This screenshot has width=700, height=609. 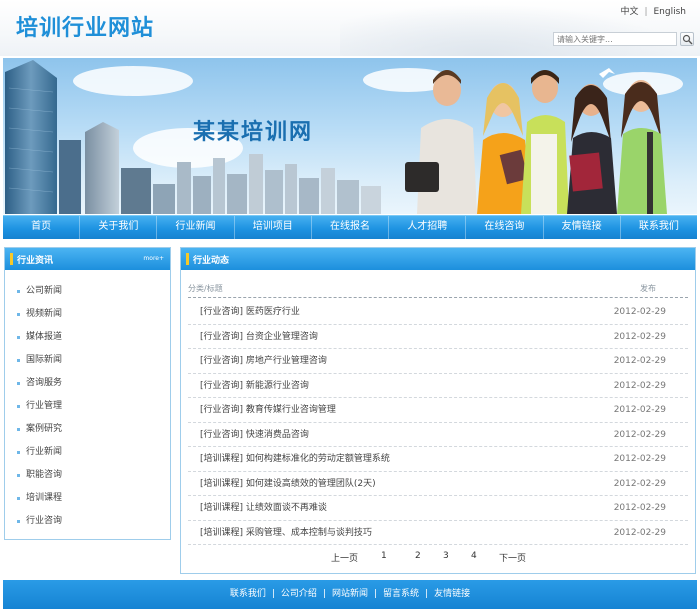 I want to click on footer-link-news: 网站新闻, so click(x=350, y=594).